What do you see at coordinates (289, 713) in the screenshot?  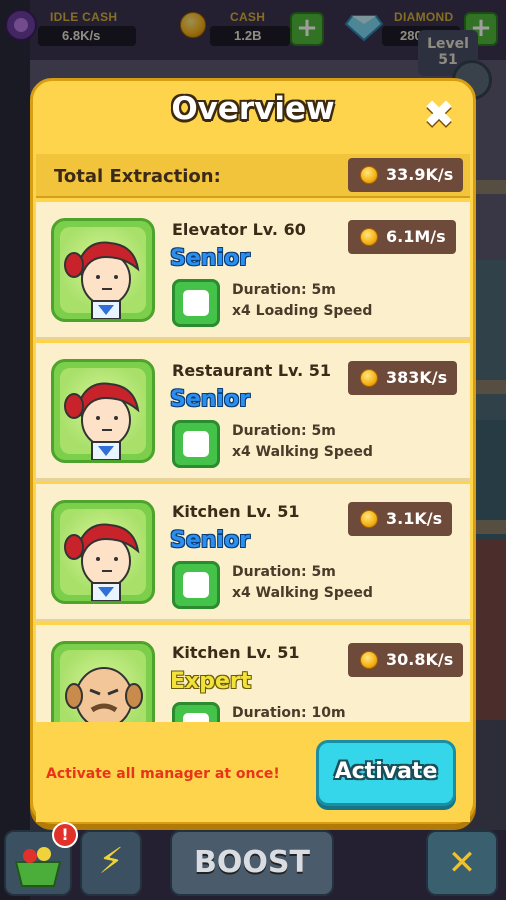 I see `skill-duration: Duration: 10m` at bounding box center [289, 713].